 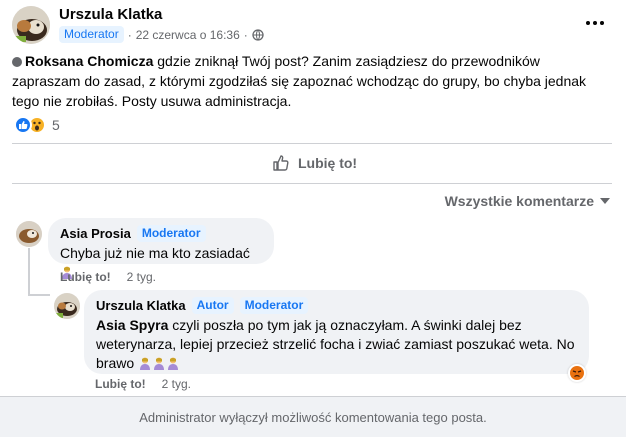 What do you see at coordinates (89, 61) in the screenshot?
I see `mention-link: Roksana Chomicza` at bounding box center [89, 61].